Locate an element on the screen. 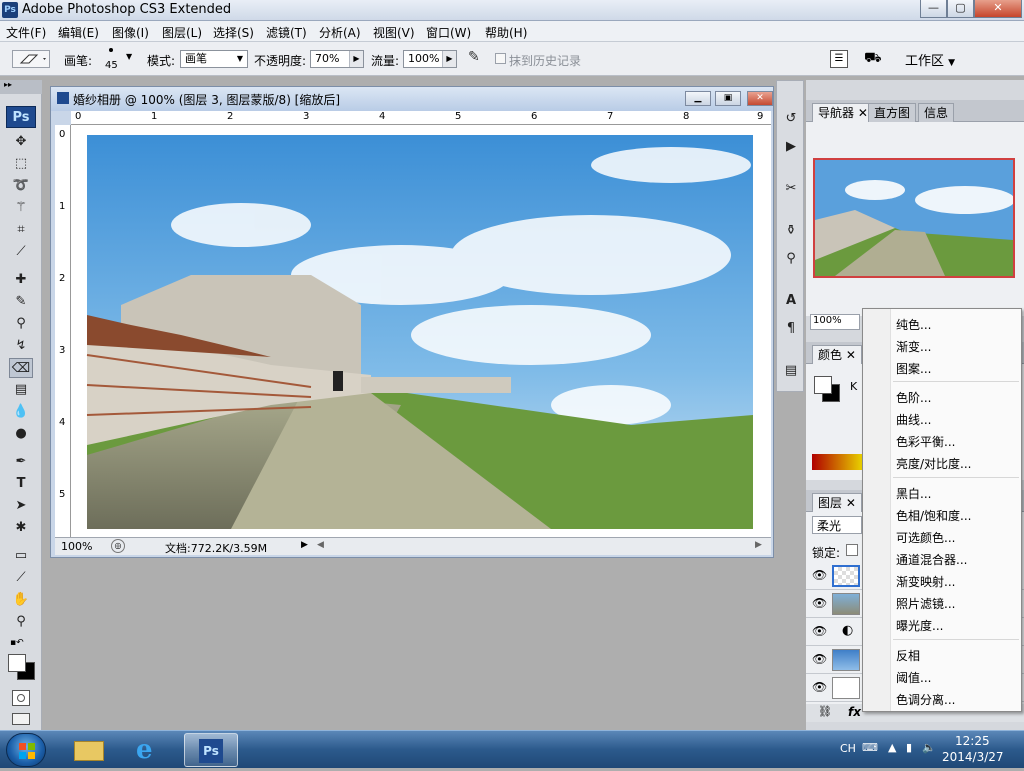 The height and width of the screenshot is (771, 1024). menu-help: 帮助(H) is located at coordinates (506, 32).